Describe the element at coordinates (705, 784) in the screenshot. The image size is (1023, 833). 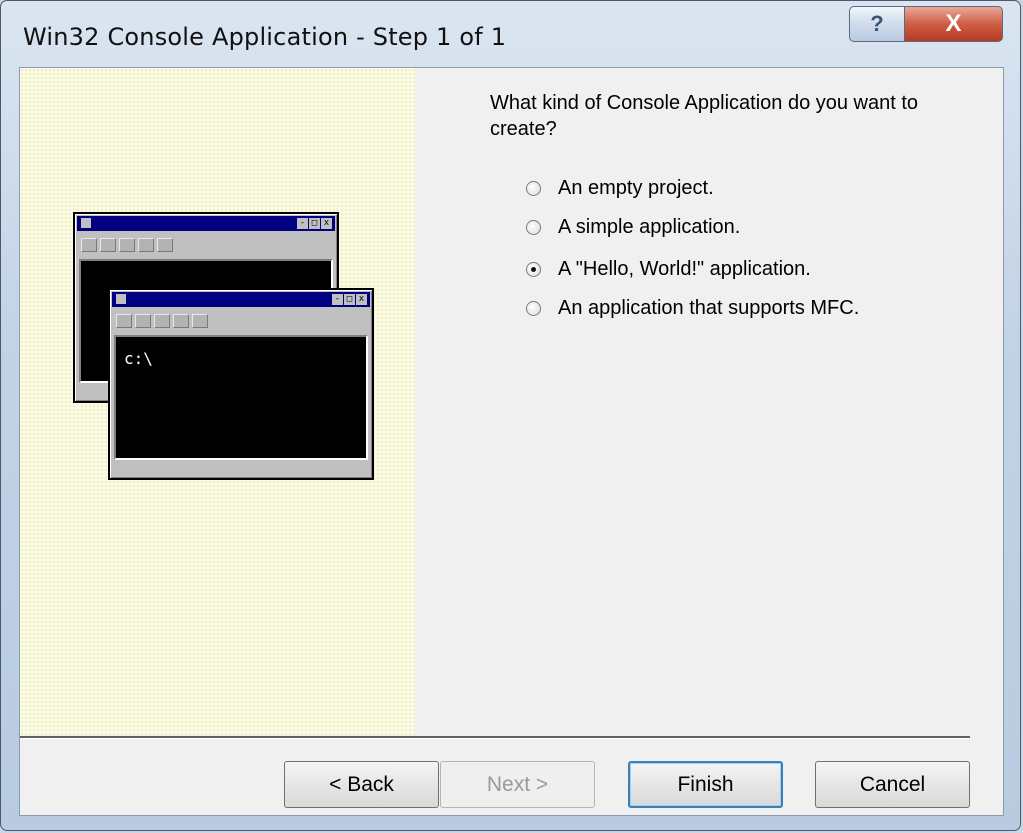
I see `finish-button: Finish` at that location.